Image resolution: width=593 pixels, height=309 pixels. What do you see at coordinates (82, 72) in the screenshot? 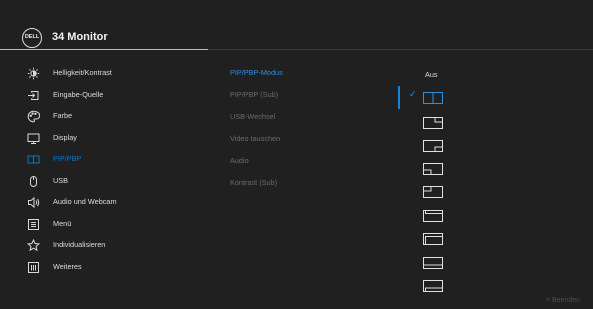
I see `menu-item-label: Helligkeit/Kontrast` at bounding box center [82, 72].